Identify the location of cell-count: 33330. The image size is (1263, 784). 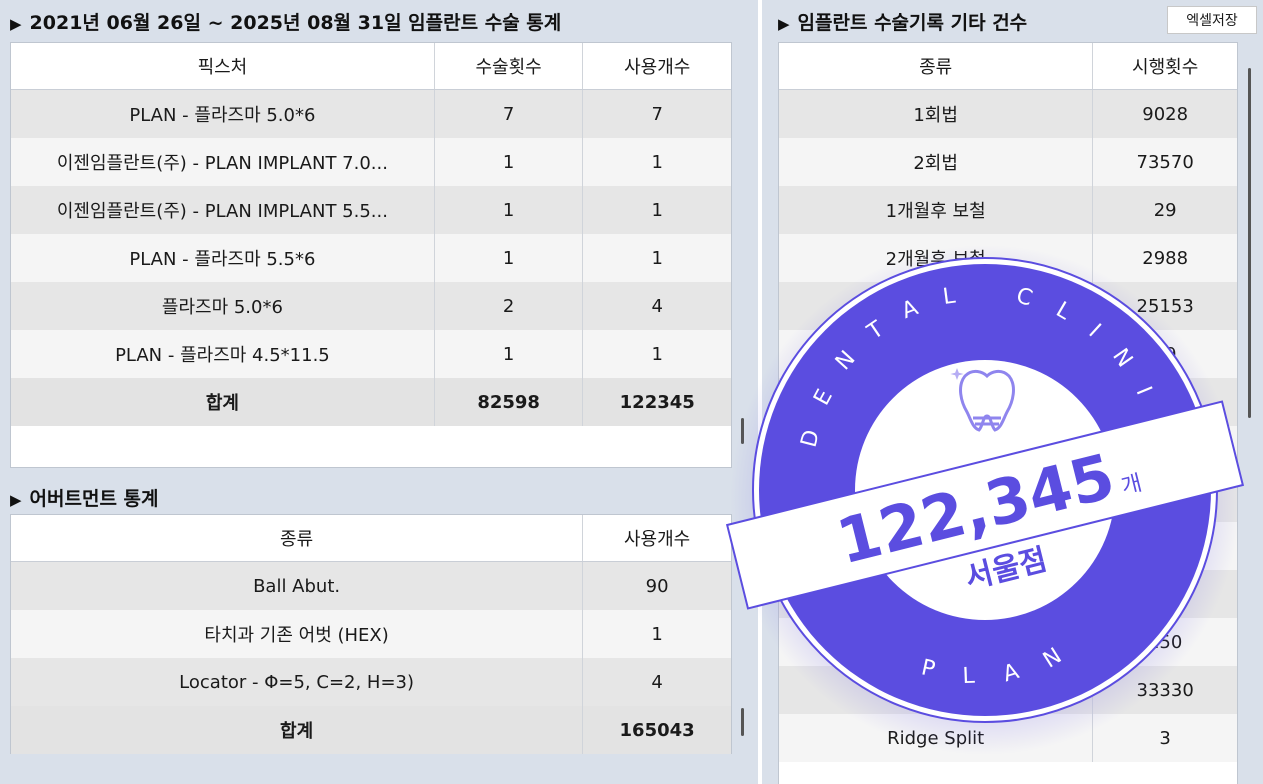
(1165, 690).